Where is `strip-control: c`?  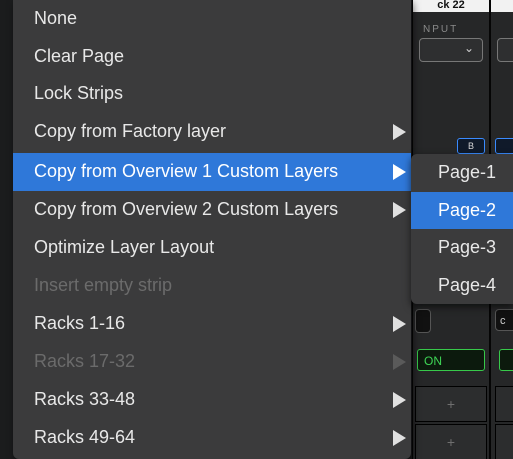
strip-control: c is located at coordinates (504, 320).